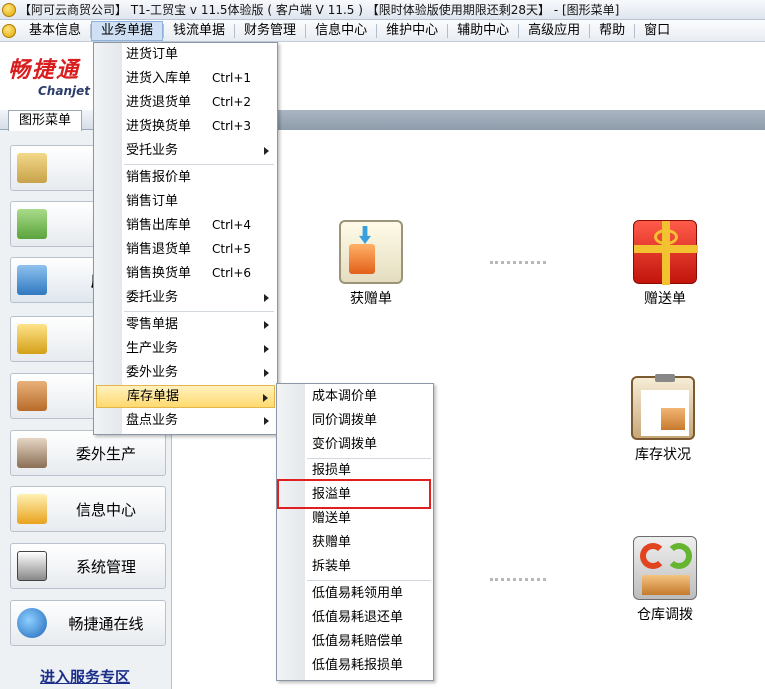  I want to click on menu-item-retail: 零售单据, so click(185, 324).